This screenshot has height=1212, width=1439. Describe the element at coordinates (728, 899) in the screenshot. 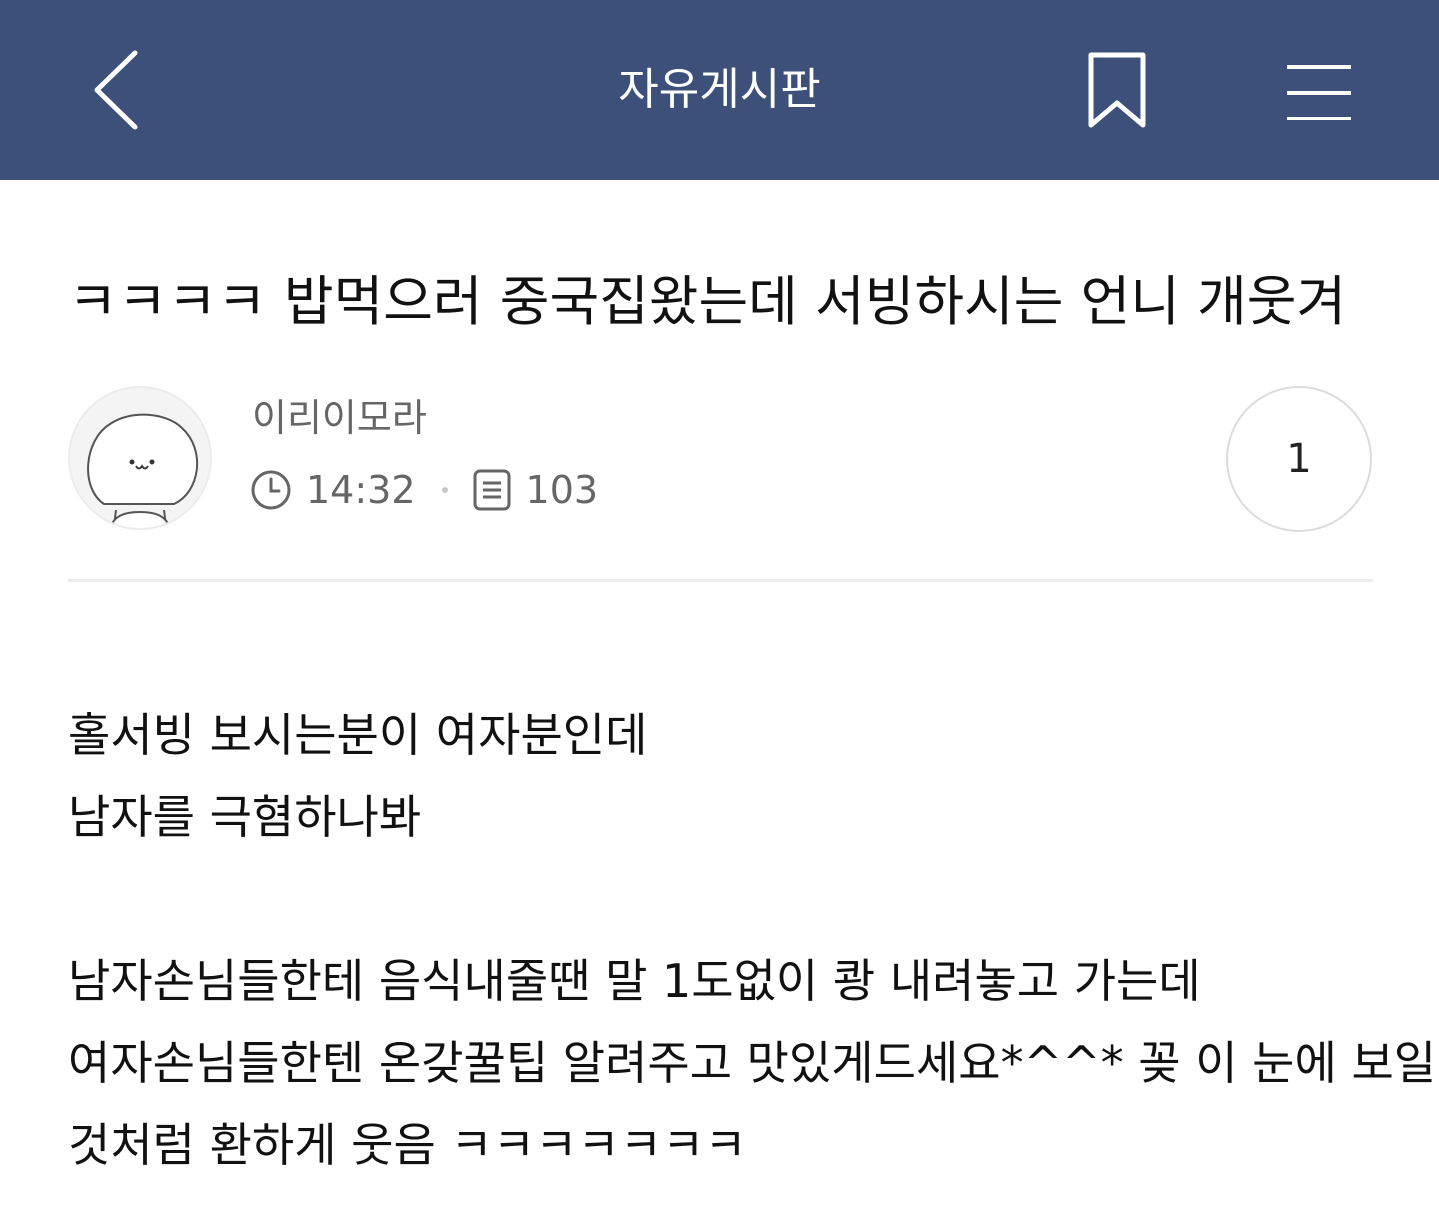

I see `body-line-blank` at that location.